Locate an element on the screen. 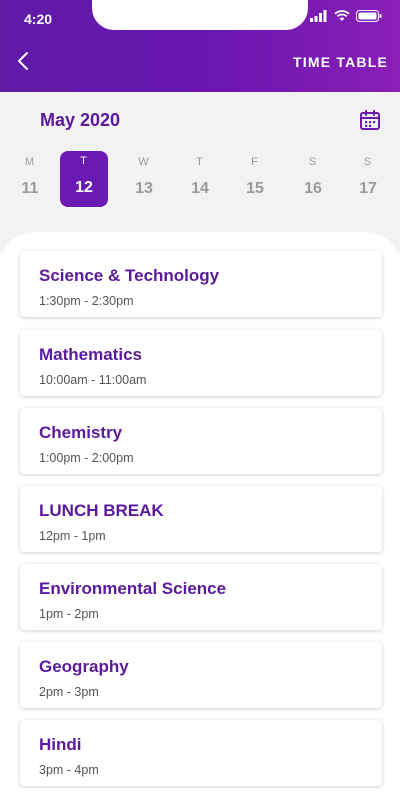 This screenshot has height=800, width=400. schedule-card: LUNCH BREAK 12pm - 1pm is located at coordinates (201, 519).